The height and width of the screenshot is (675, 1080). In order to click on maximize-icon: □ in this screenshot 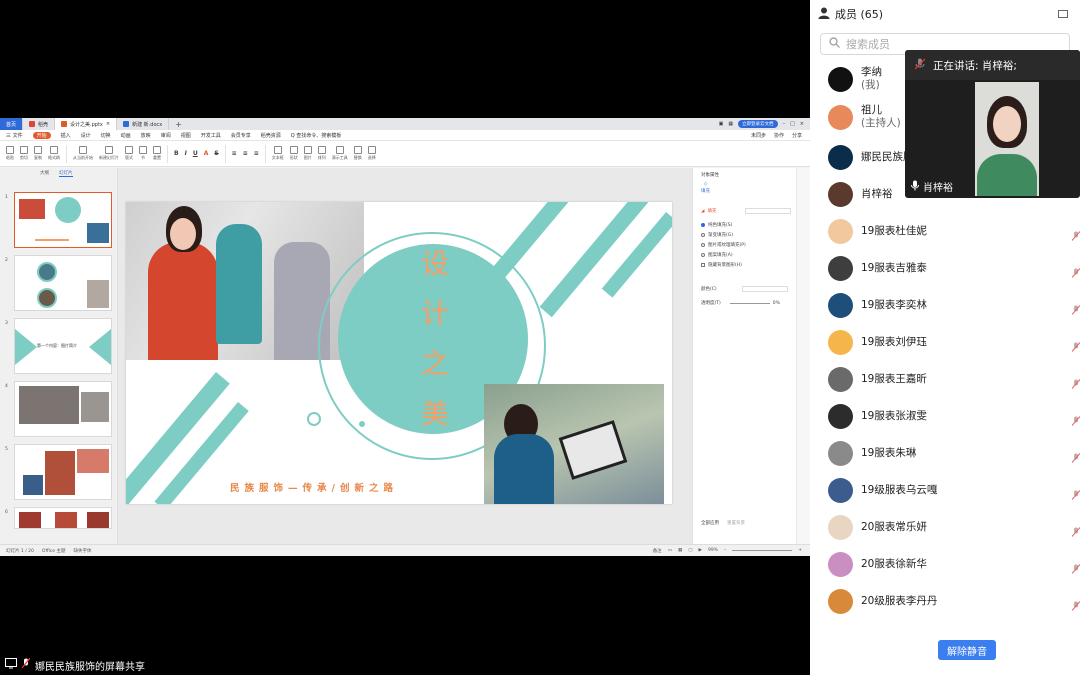, I will do `click(792, 124)`.